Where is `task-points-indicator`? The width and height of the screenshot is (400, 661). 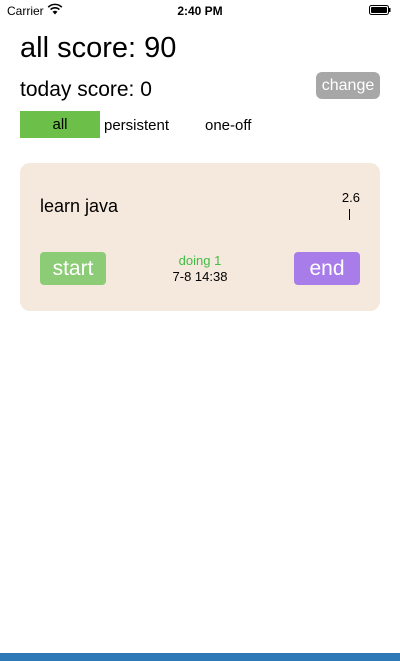
task-points-indicator is located at coordinates (349, 214).